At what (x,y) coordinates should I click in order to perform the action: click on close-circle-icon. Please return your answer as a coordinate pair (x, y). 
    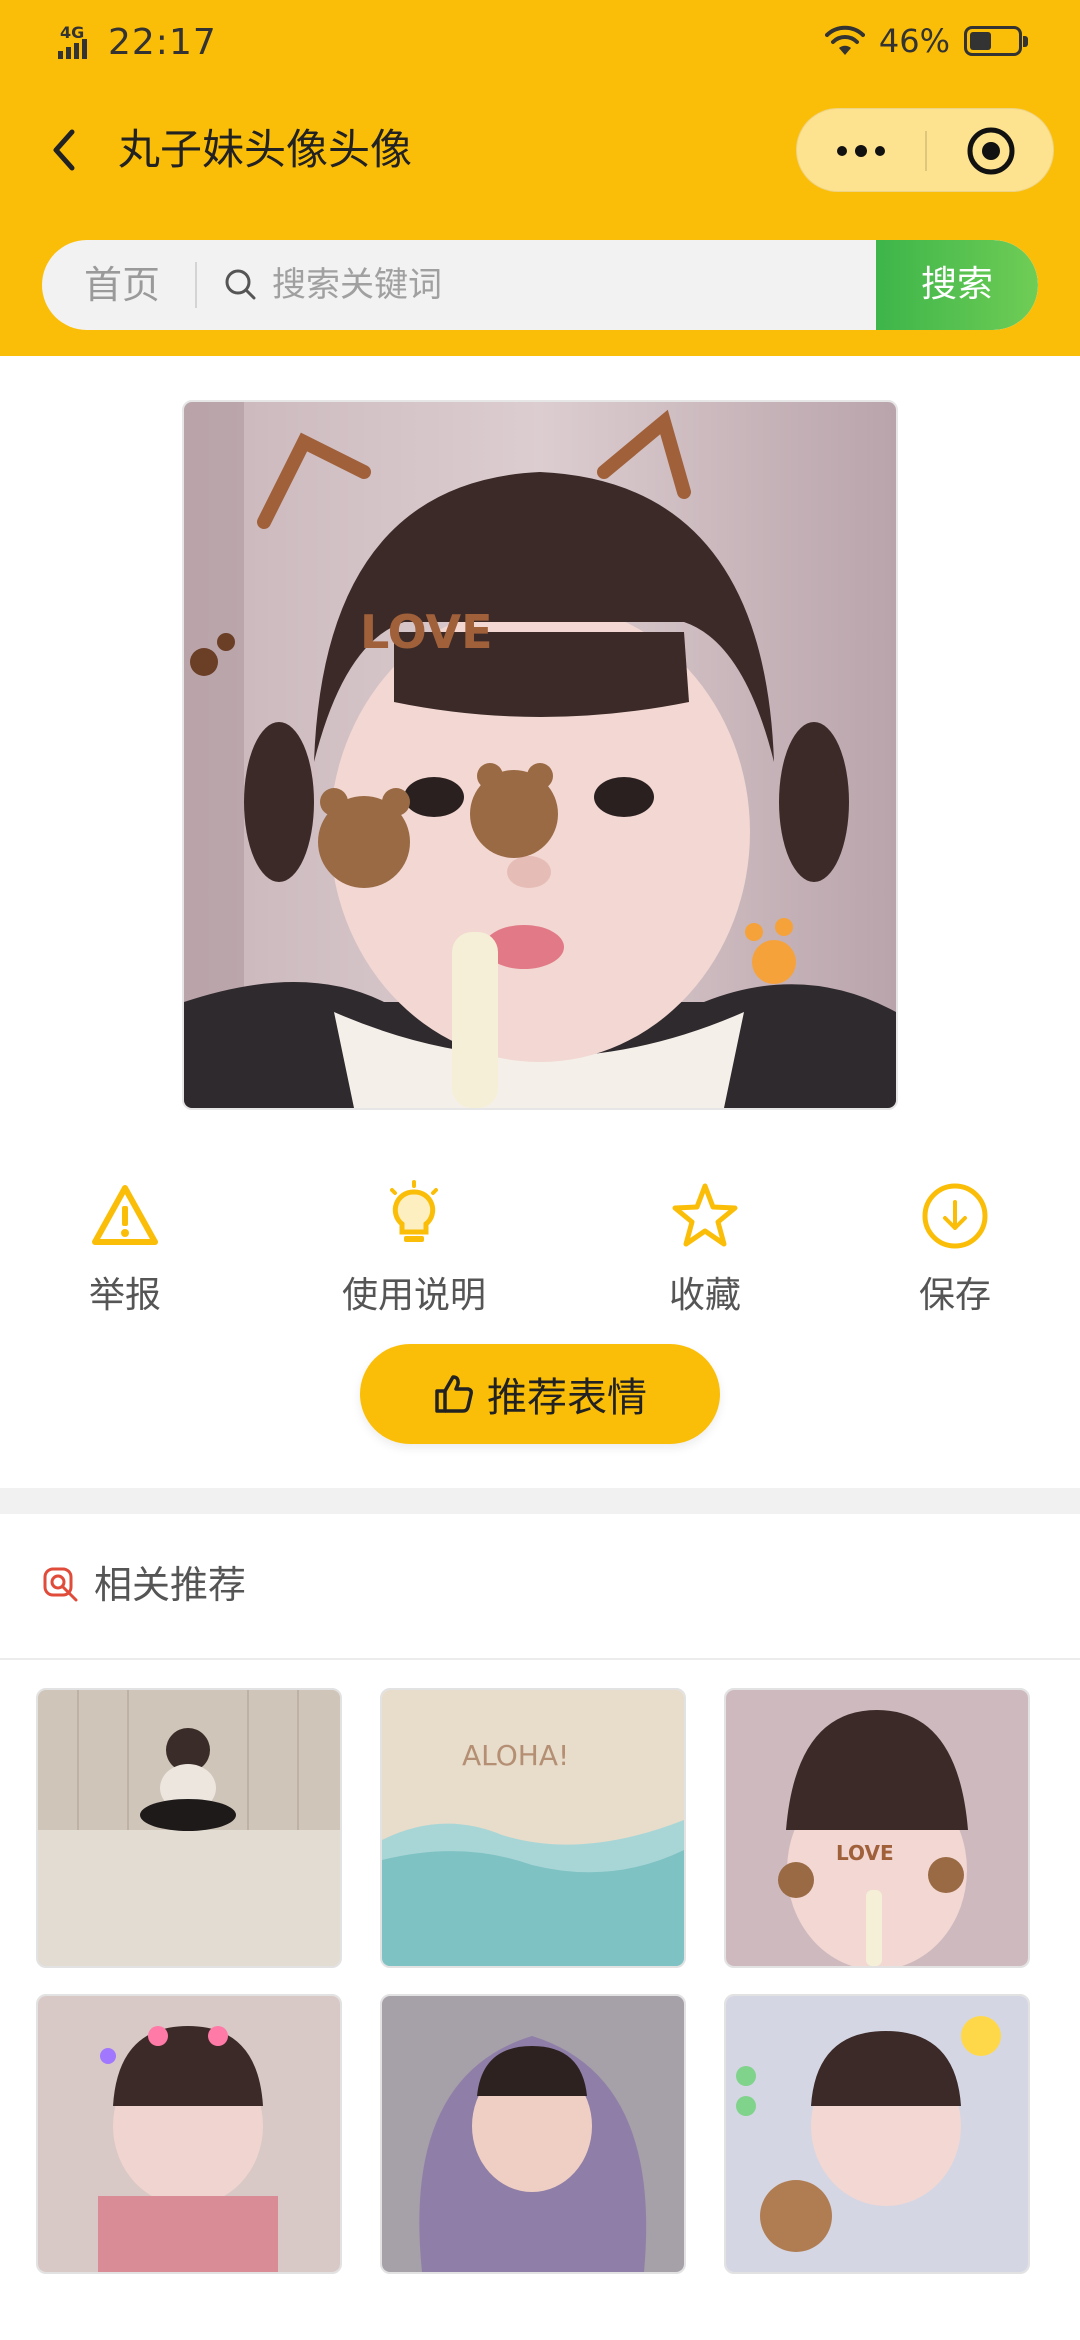
    Looking at the image, I should click on (991, 151).